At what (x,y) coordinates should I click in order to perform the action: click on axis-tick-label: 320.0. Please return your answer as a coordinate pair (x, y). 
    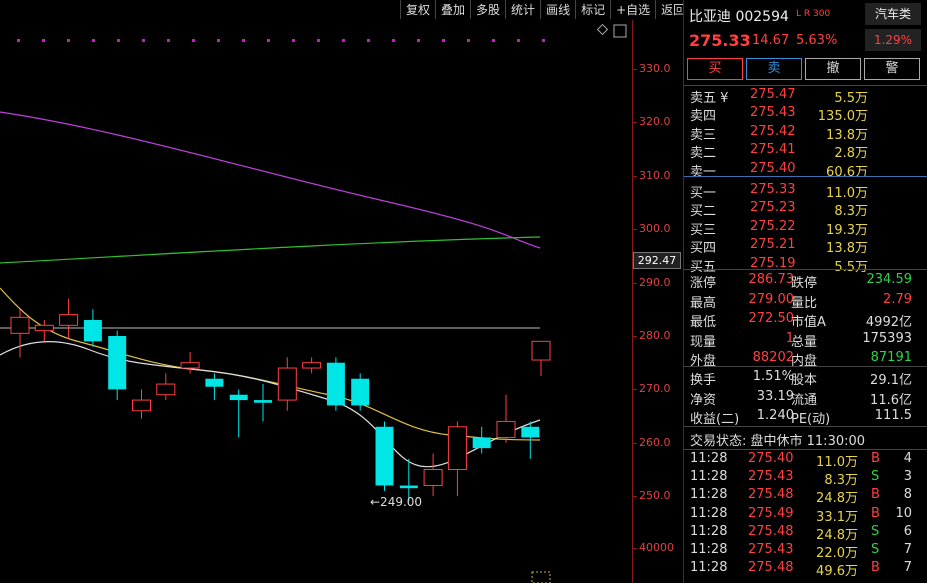
    Looking at the image, I should click on (655, 122).